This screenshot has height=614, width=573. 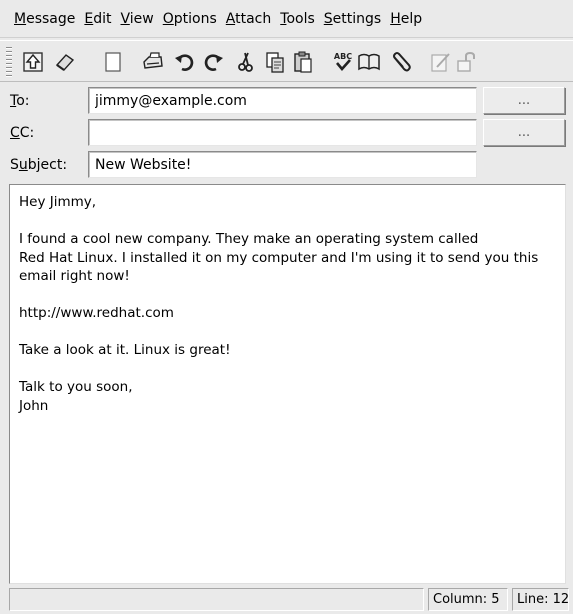 I want to click on erase-icon, so click(x=65, y=62).